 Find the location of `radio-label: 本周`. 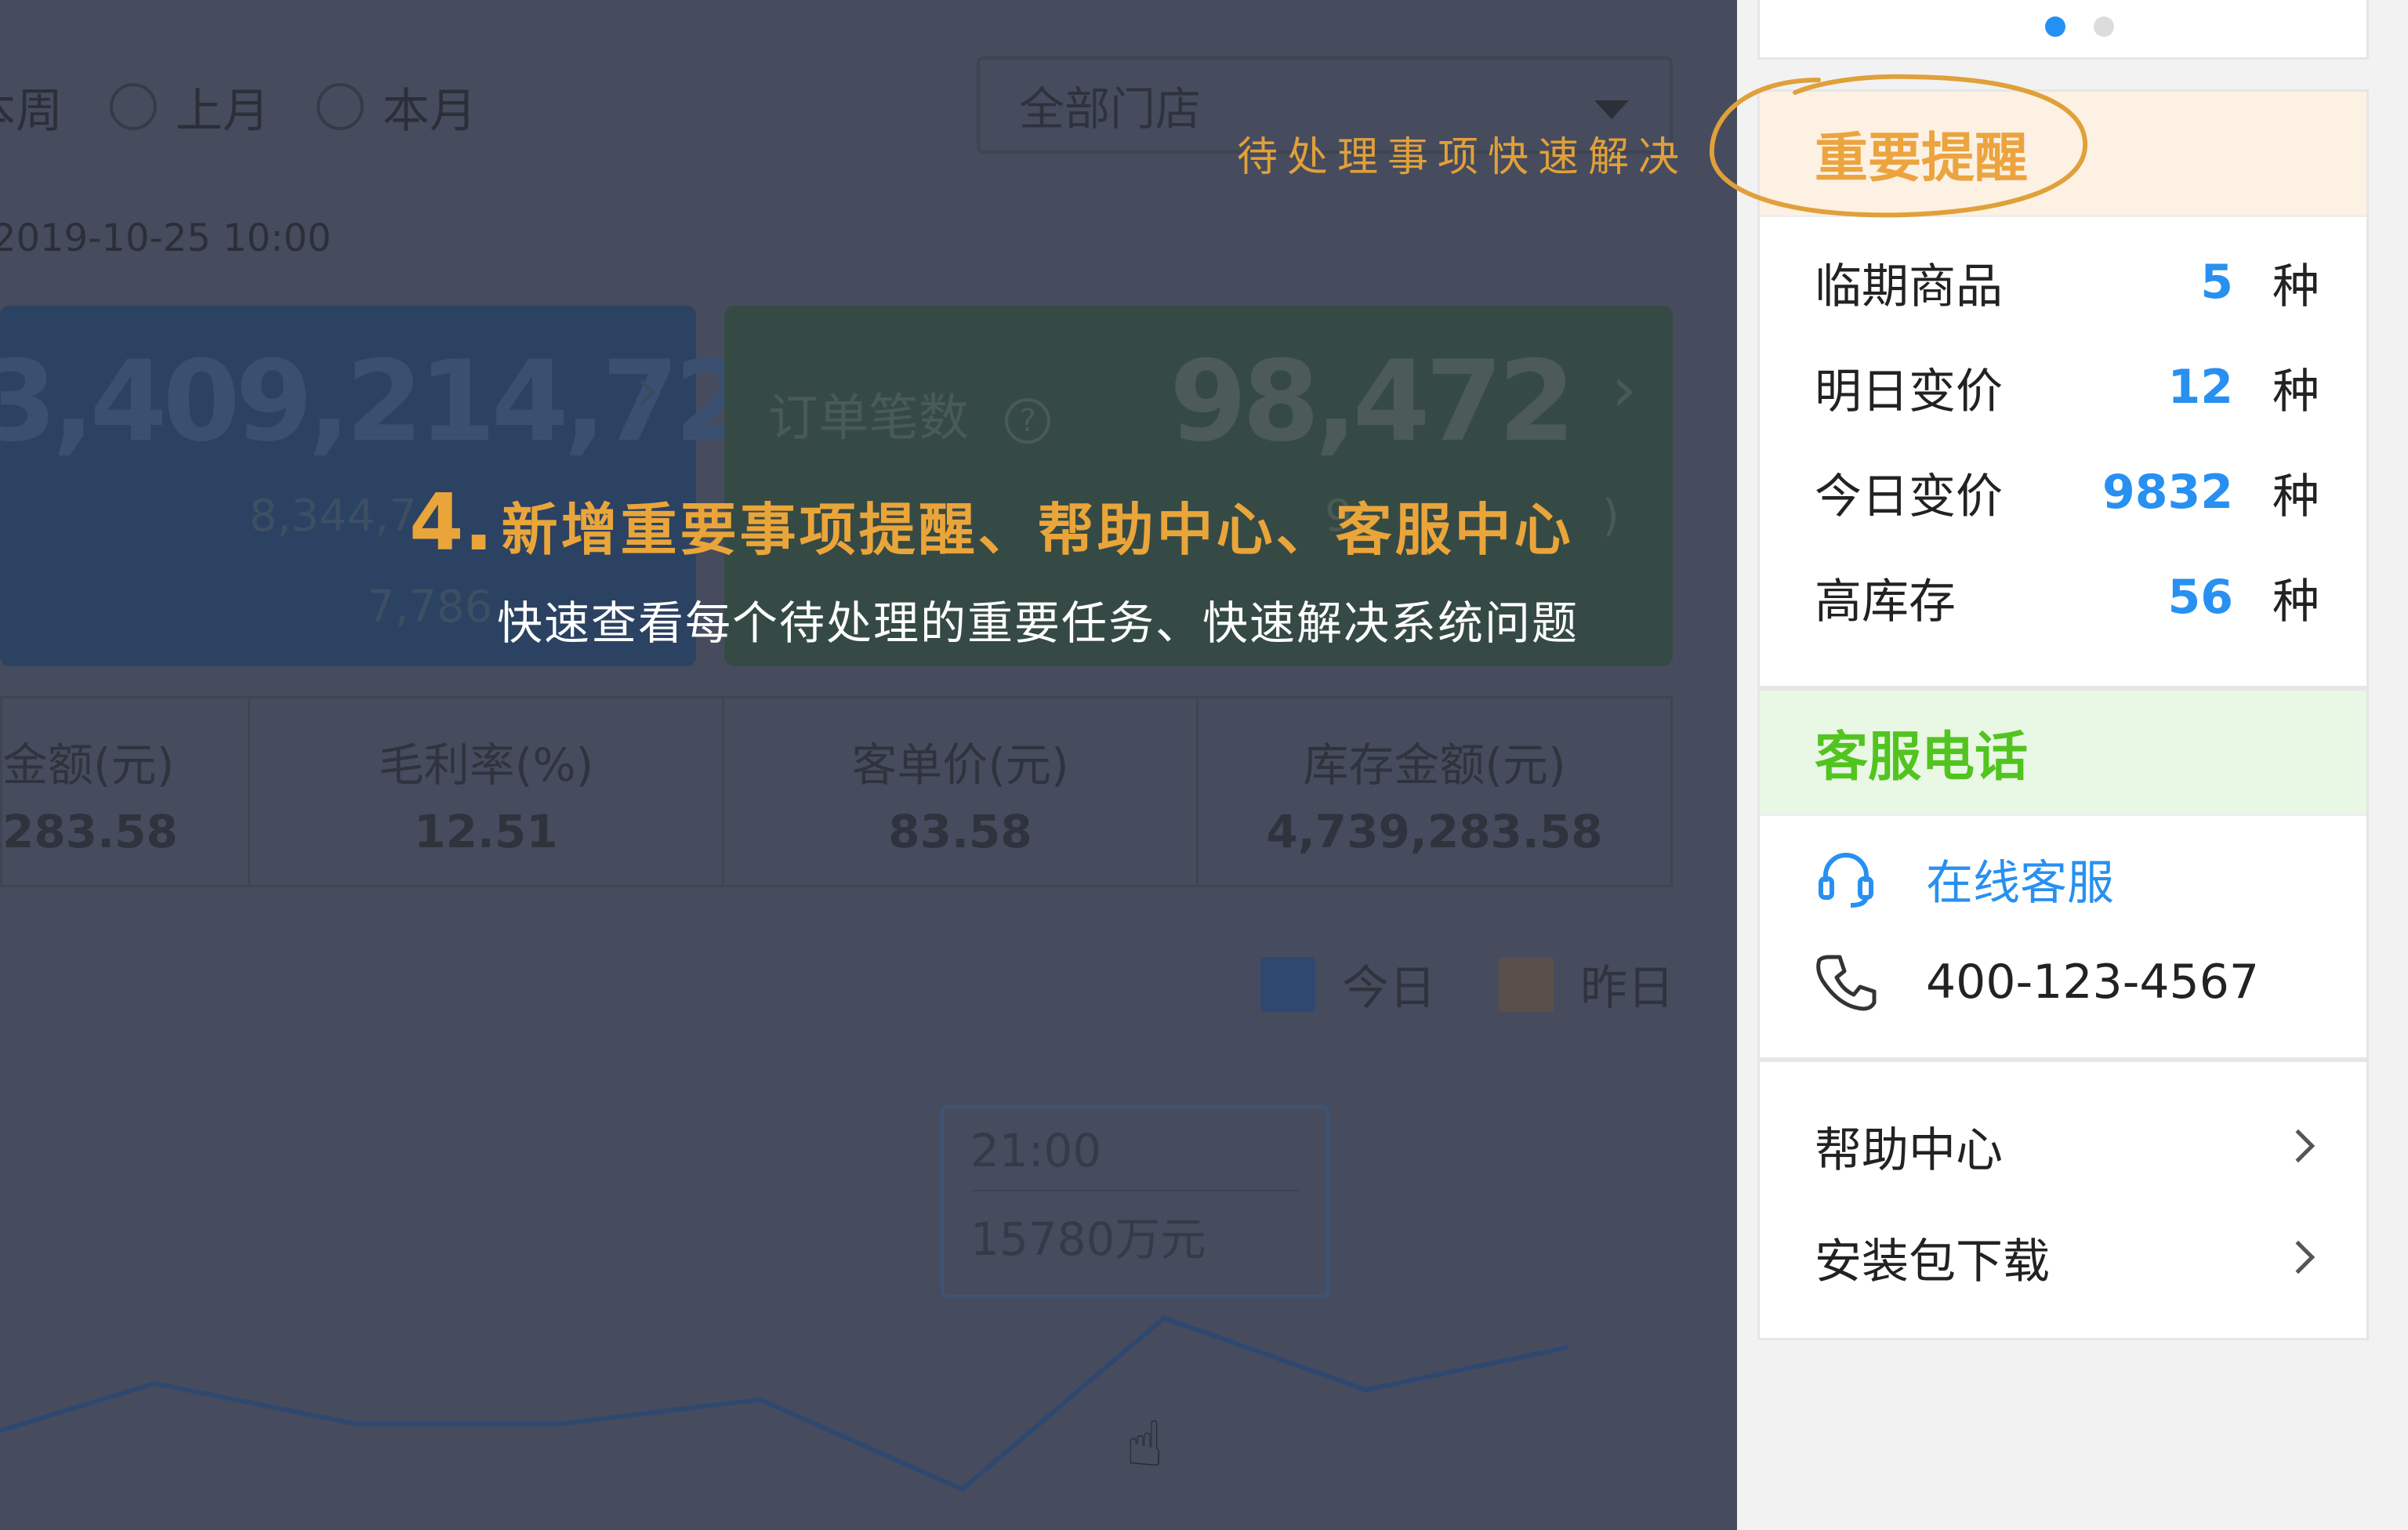

radio-label: 本周 is located at coordinates (31, 111).